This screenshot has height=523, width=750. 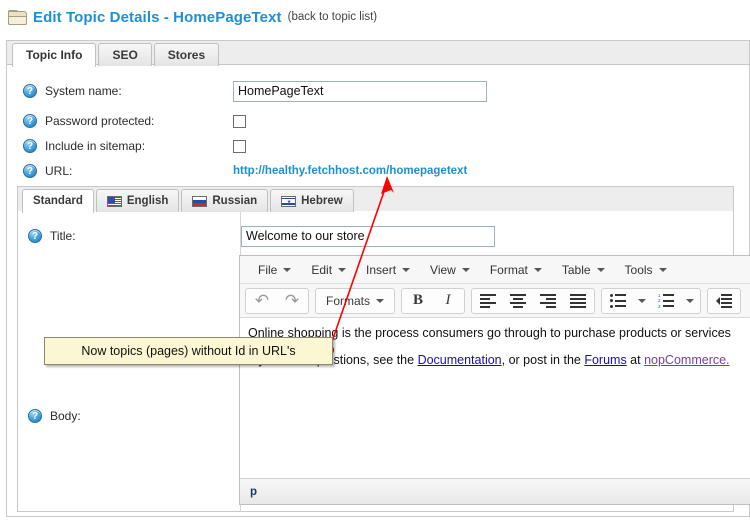 What do you see at coordinates (200, 201) in the screenshot?
I see `flag-ru-icon` at bounding box center [200, 201].